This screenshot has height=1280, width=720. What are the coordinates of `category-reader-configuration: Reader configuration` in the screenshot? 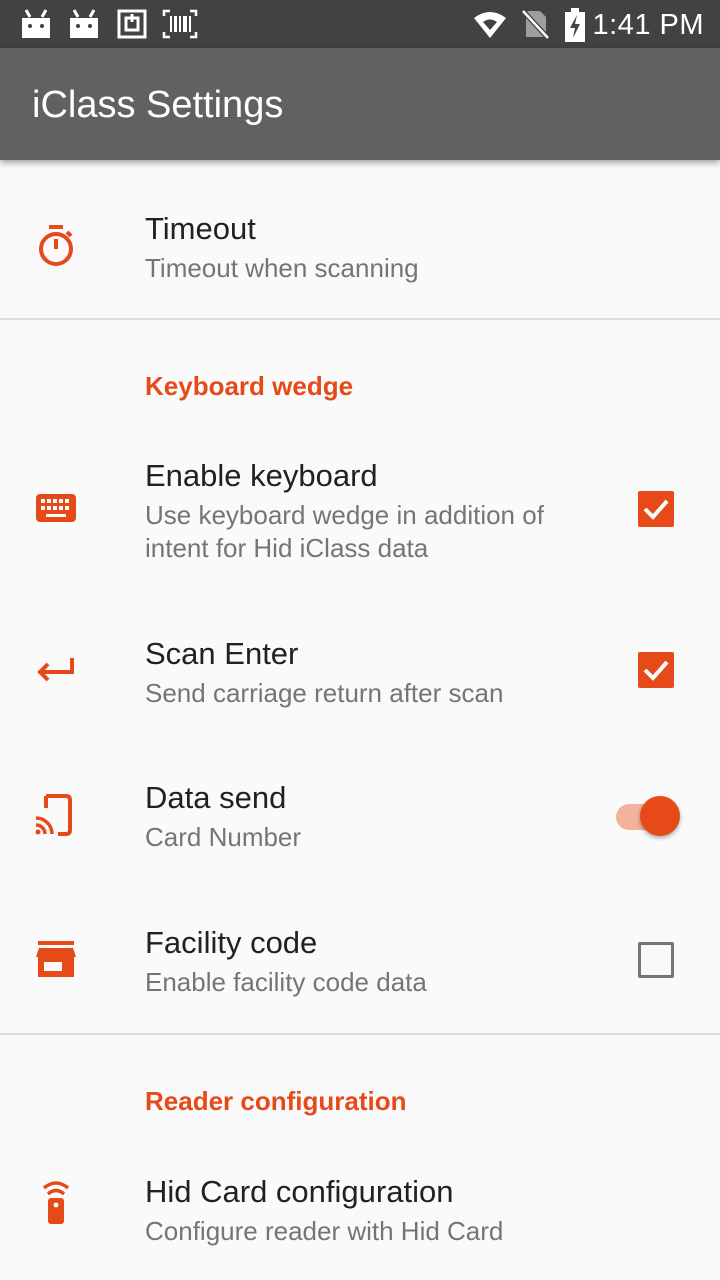 It's located at (276, 1101).